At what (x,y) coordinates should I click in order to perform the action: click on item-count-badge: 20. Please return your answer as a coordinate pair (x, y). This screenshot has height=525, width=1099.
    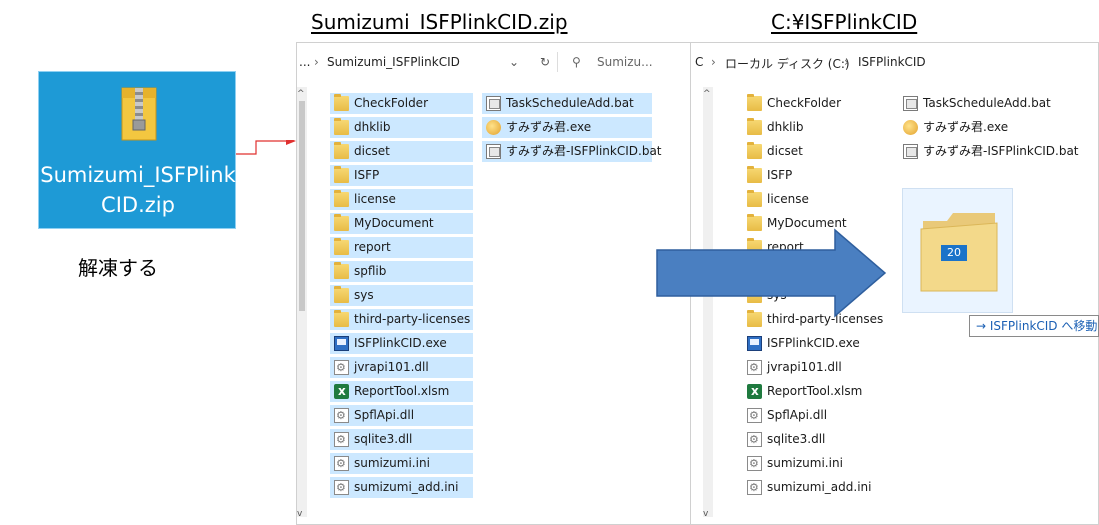
    Looking at the image, I should click on (954, 253).